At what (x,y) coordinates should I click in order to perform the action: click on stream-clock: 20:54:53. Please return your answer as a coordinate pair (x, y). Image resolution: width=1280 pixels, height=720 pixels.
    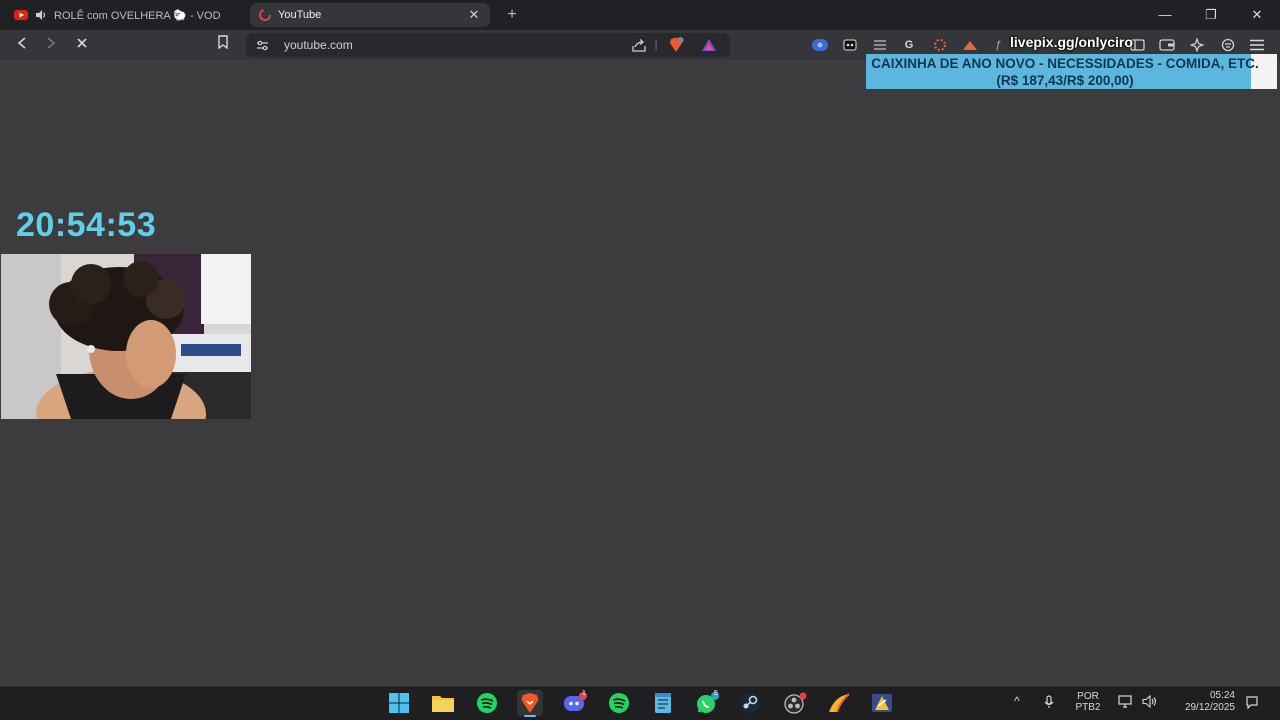
    Looking at the image, I should click on (86, 225).